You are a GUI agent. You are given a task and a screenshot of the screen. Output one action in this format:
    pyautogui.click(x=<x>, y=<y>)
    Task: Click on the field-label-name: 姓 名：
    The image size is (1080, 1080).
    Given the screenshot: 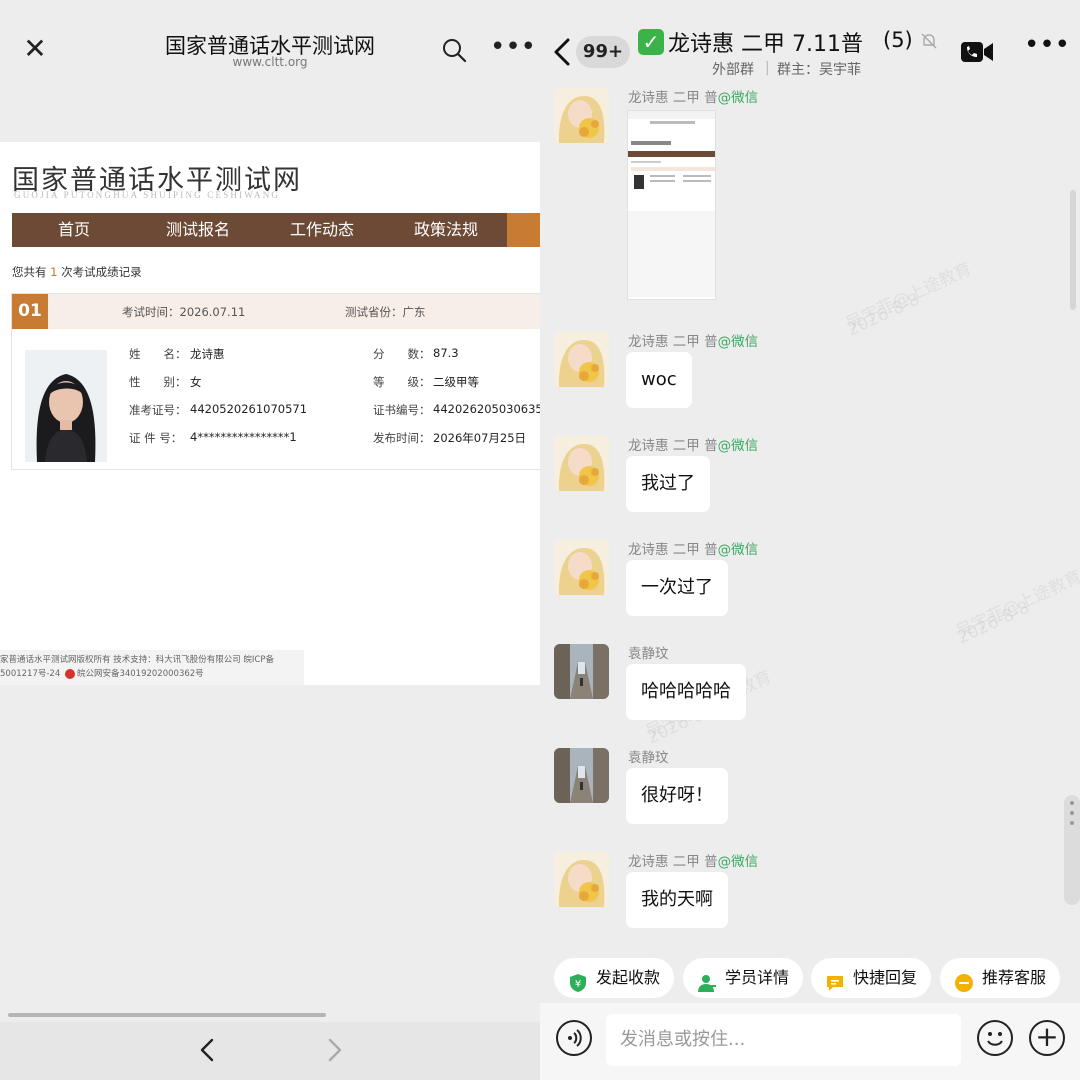 What is the action you would take?
    pyautogui.click(x=158, y=354)
    